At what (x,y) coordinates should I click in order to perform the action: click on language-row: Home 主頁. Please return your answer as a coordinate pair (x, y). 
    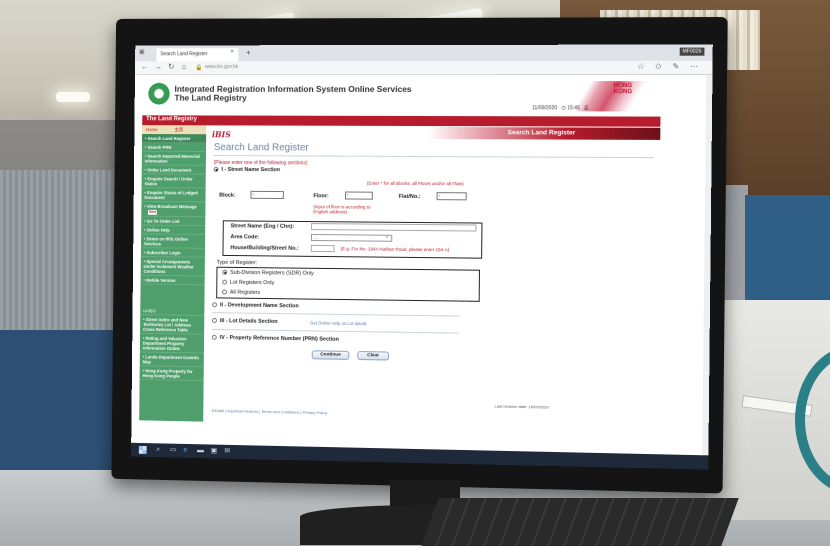
    Looking at the image, I should click on (174, 130).